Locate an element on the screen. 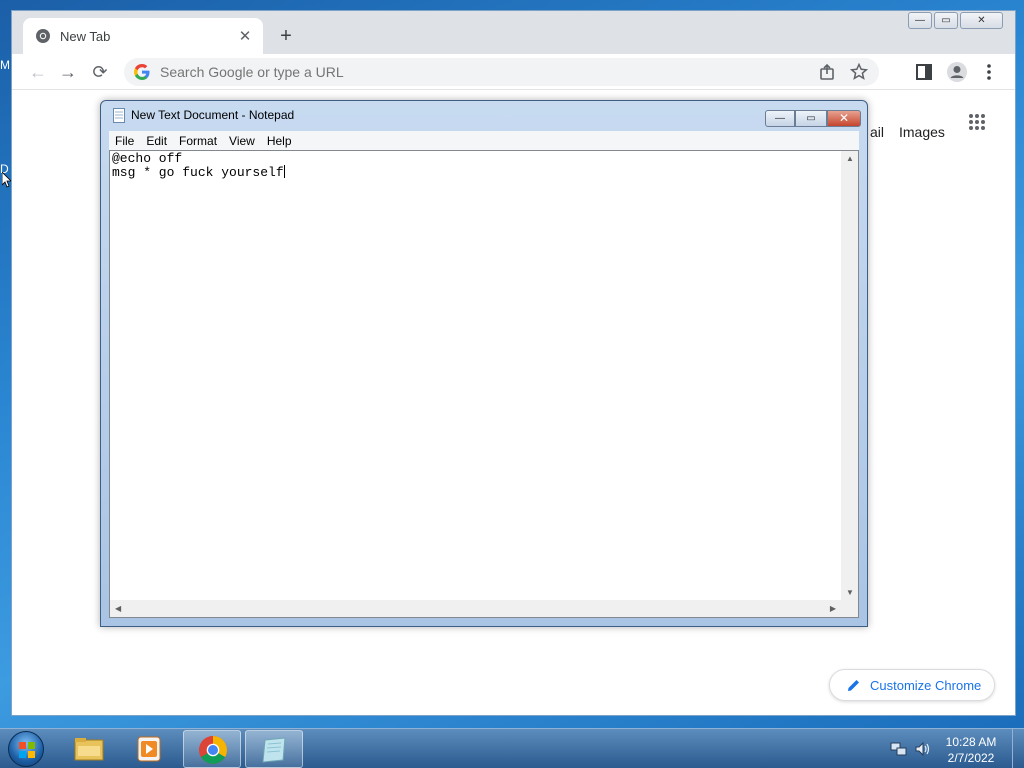  menu-view: View is located at coordinates (242, 141).